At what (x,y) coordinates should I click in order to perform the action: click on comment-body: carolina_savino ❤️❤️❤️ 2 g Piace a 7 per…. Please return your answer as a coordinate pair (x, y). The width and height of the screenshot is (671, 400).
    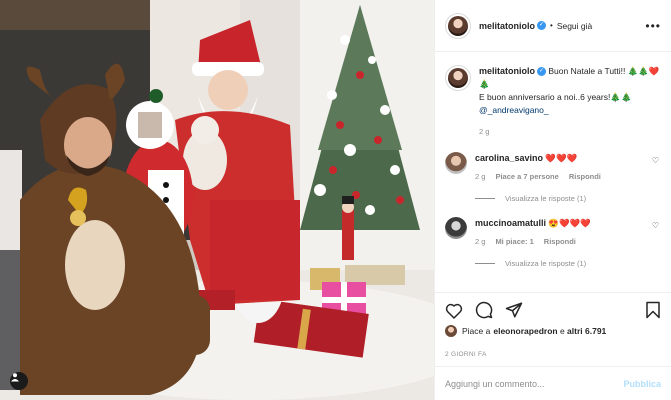
    Looking at the image, I should click on (568, 167).